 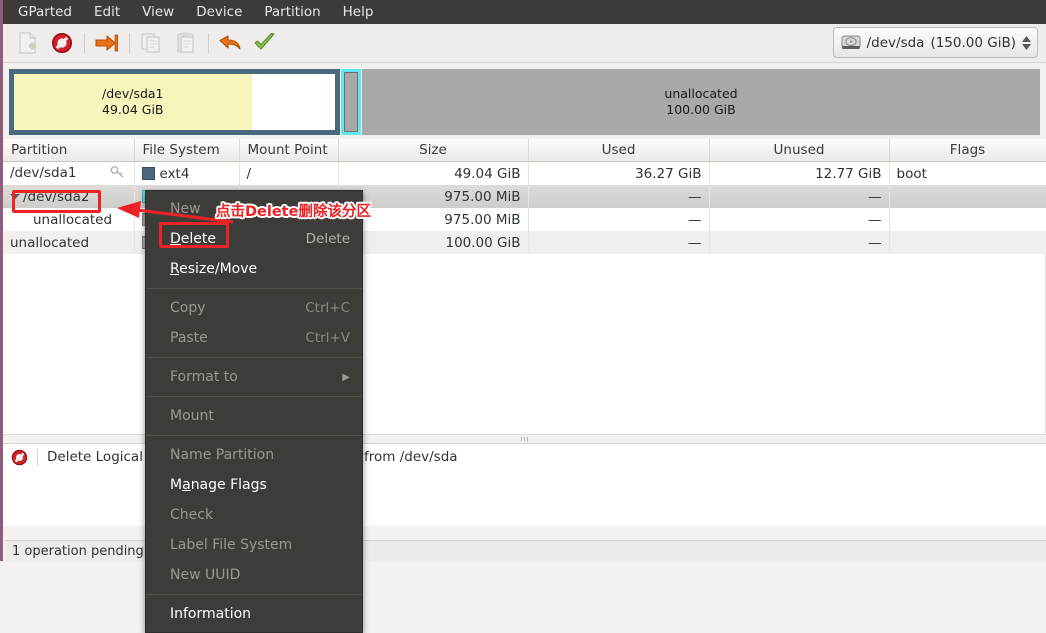 I want to click on menu-item-partition: Partition, so click(x=292, y=12).